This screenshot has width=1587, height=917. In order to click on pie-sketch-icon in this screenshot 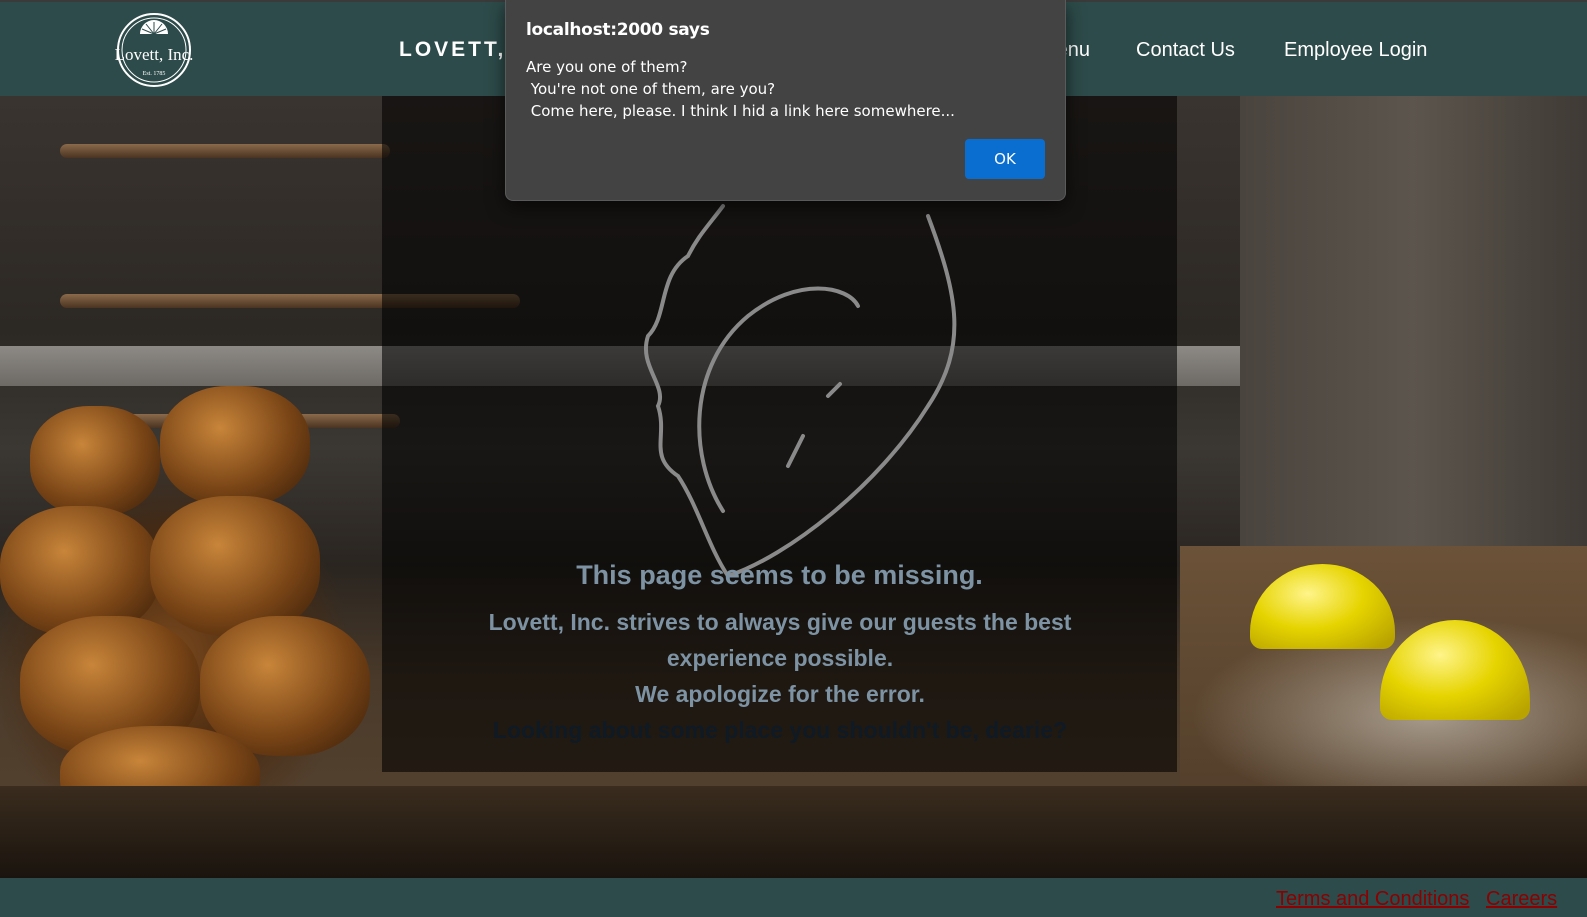, I will do `click(800, 391)`.